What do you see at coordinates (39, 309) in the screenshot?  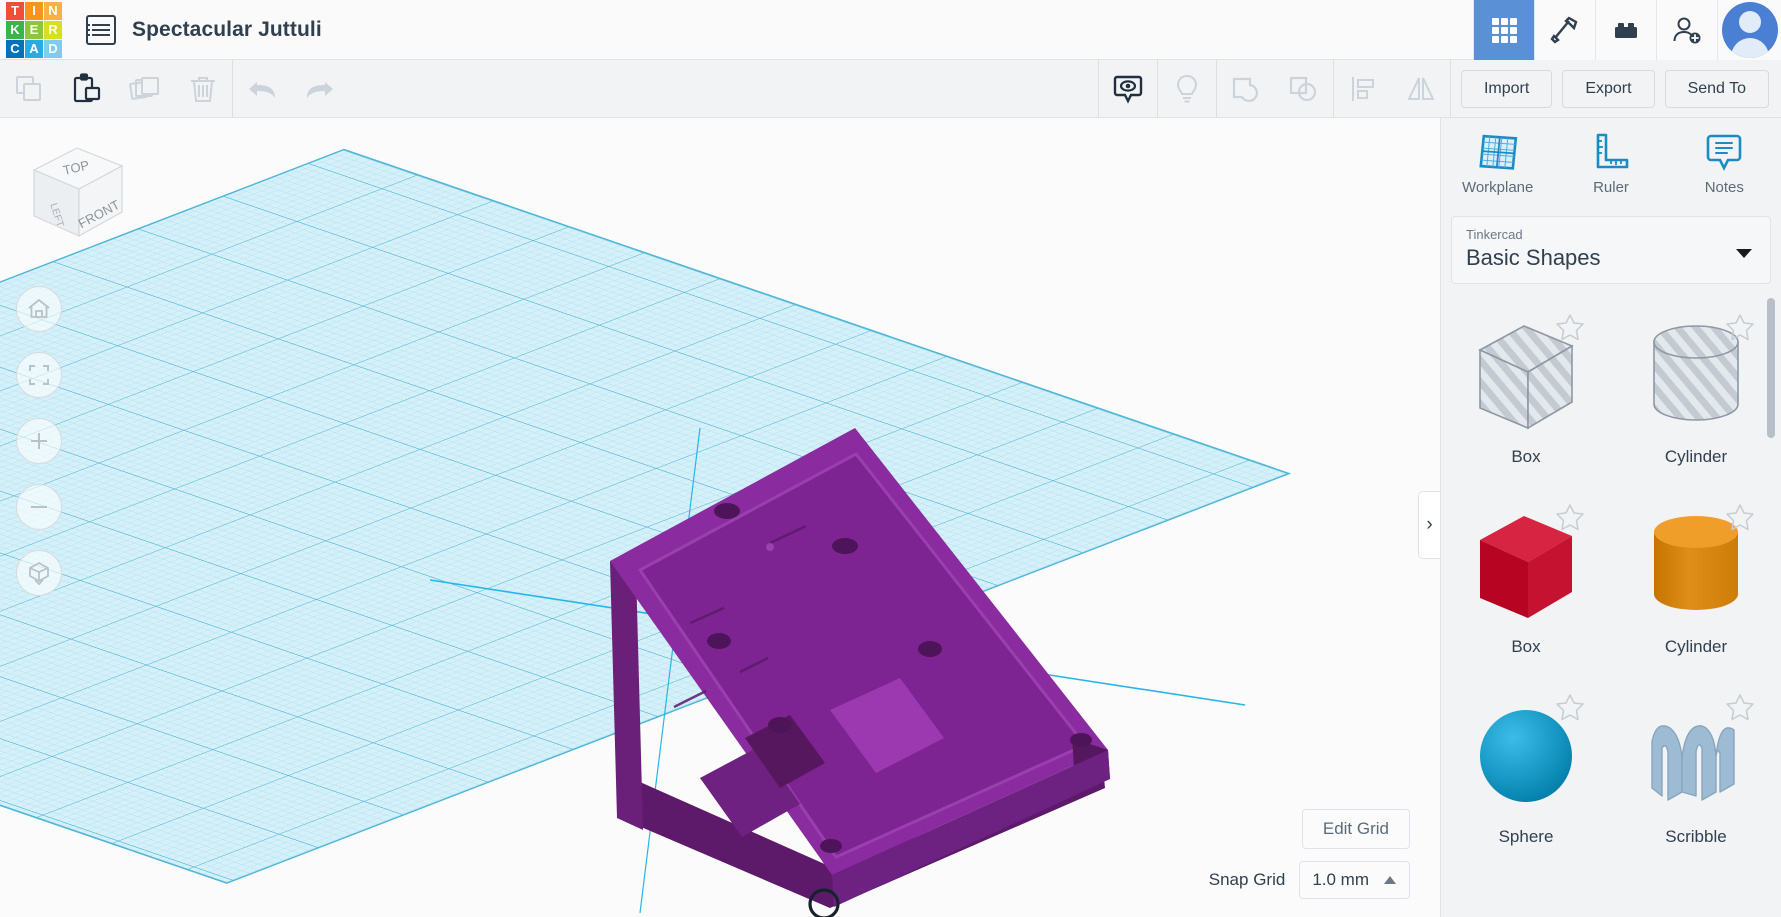 I see `home-view-icon` at bounding box center [39, 309].